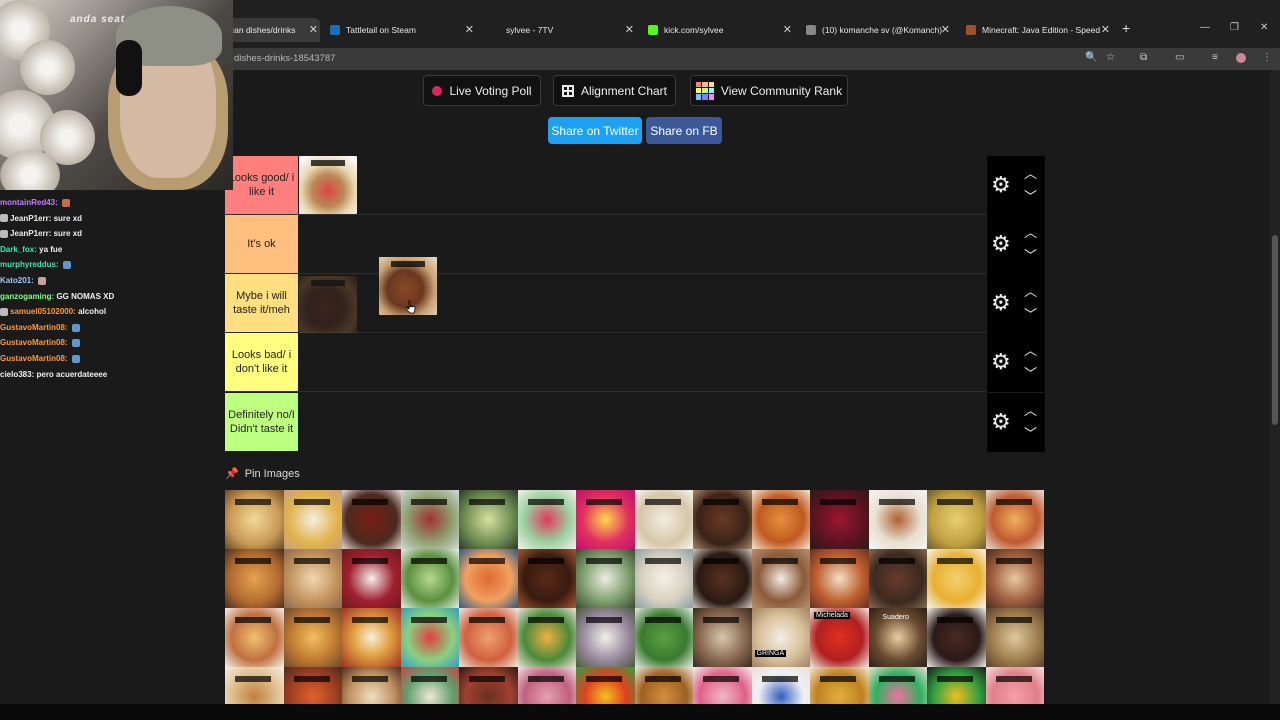 Image resolution: width=1280 pixels, height=720 pixels. Describe the element at coordinates (721, 30) in the screenshot. I see `tab-kick: kick.com/sylvee ✕` at that location.